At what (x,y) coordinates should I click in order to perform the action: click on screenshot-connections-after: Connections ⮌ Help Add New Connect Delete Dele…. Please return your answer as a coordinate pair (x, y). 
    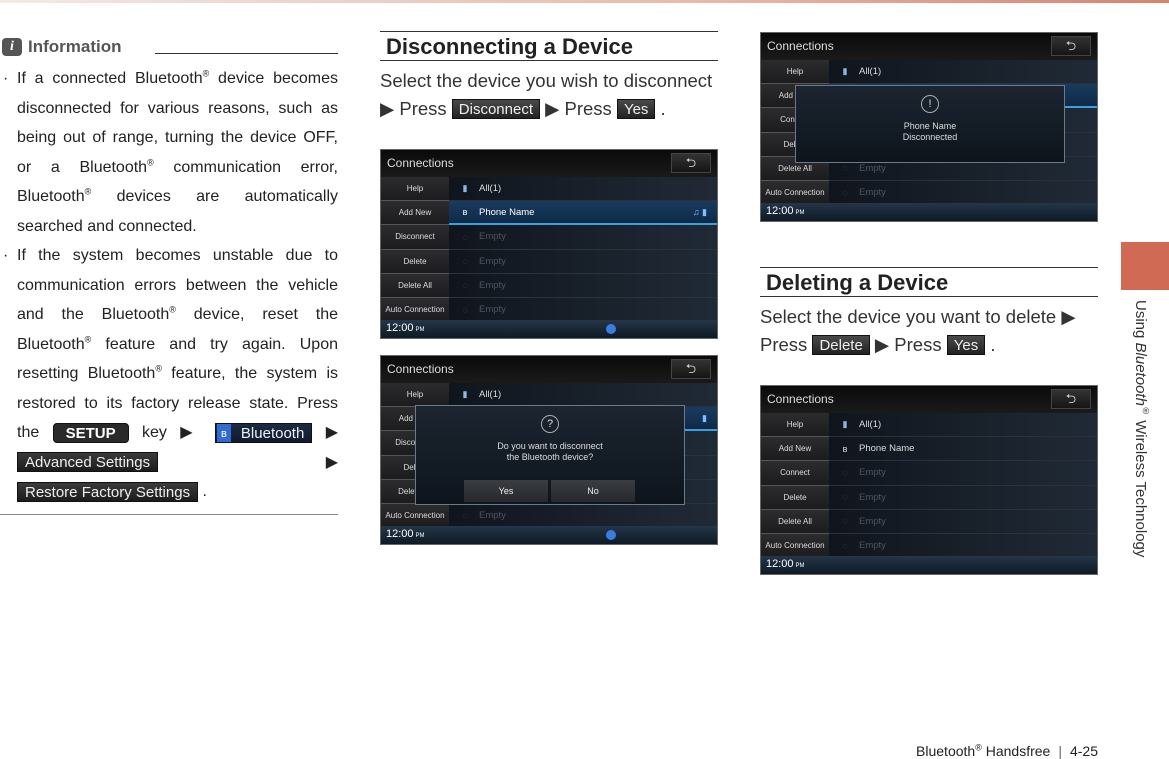
    Looking at the image, I should click on (929, 480).